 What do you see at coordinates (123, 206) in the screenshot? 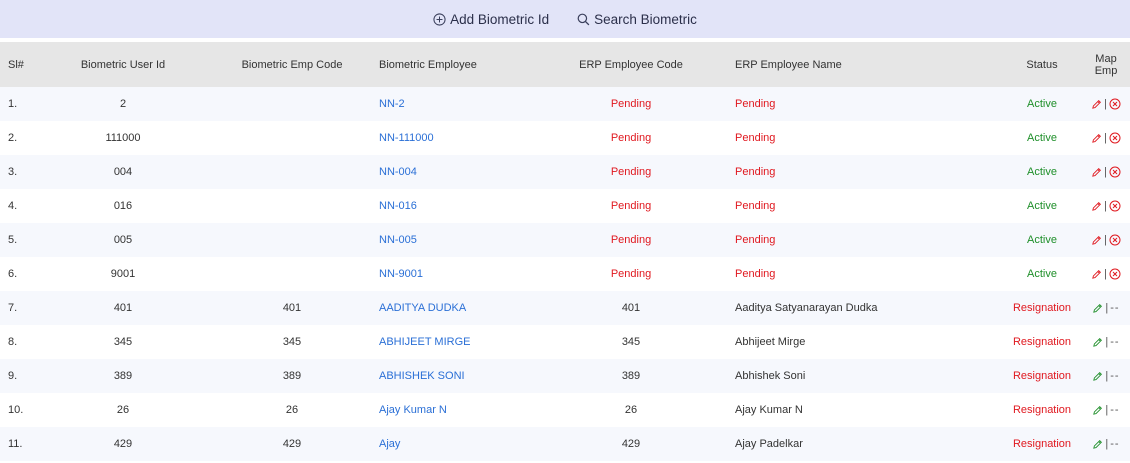
I see `cell-biometric-user-id: 016` at bounding box center [123, 206].